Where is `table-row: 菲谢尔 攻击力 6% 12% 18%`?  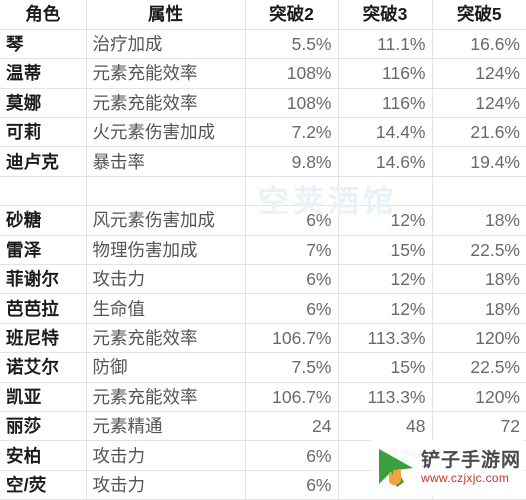 table-row: 菲谢尔 攻击力 6% 12% 18% is located at coordinates (263, 279).